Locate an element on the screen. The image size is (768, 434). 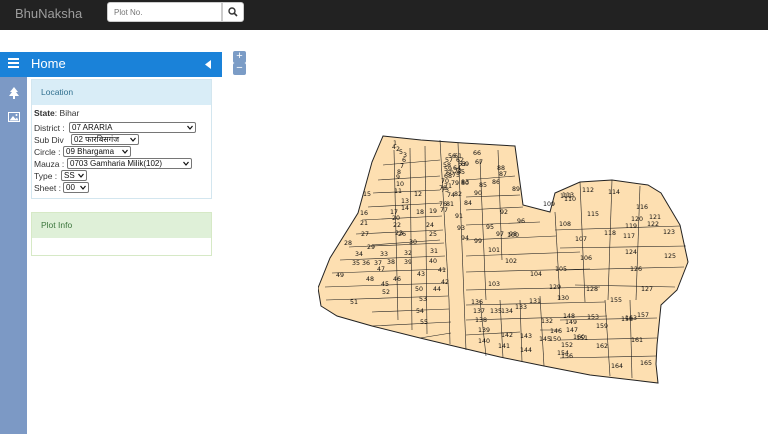
plot-number-label: 112 is located at coordinates (588, 190).